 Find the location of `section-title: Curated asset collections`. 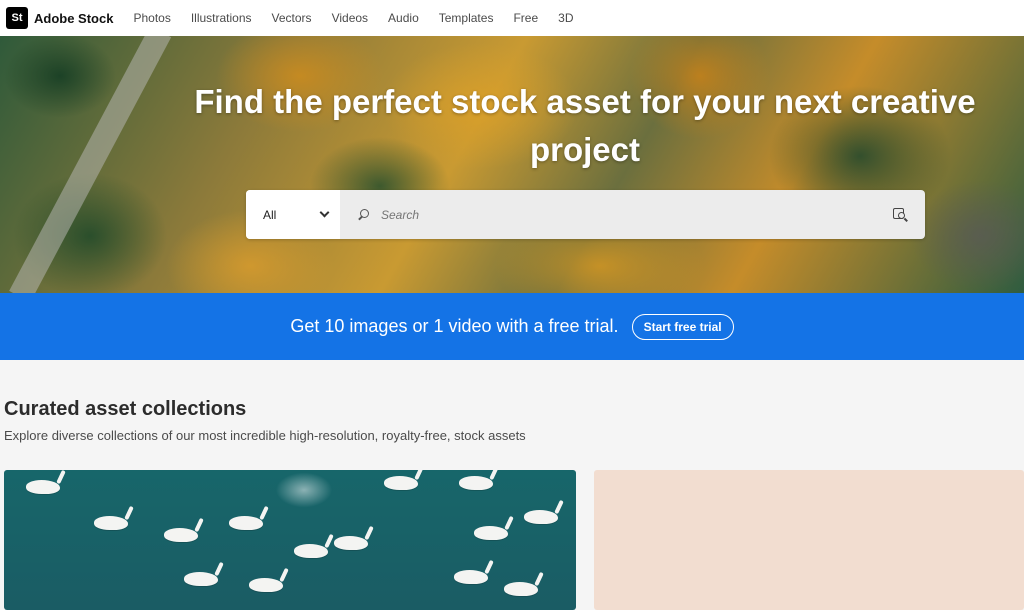

section-title: Curated asset collections is located at coordinates (125, 409).